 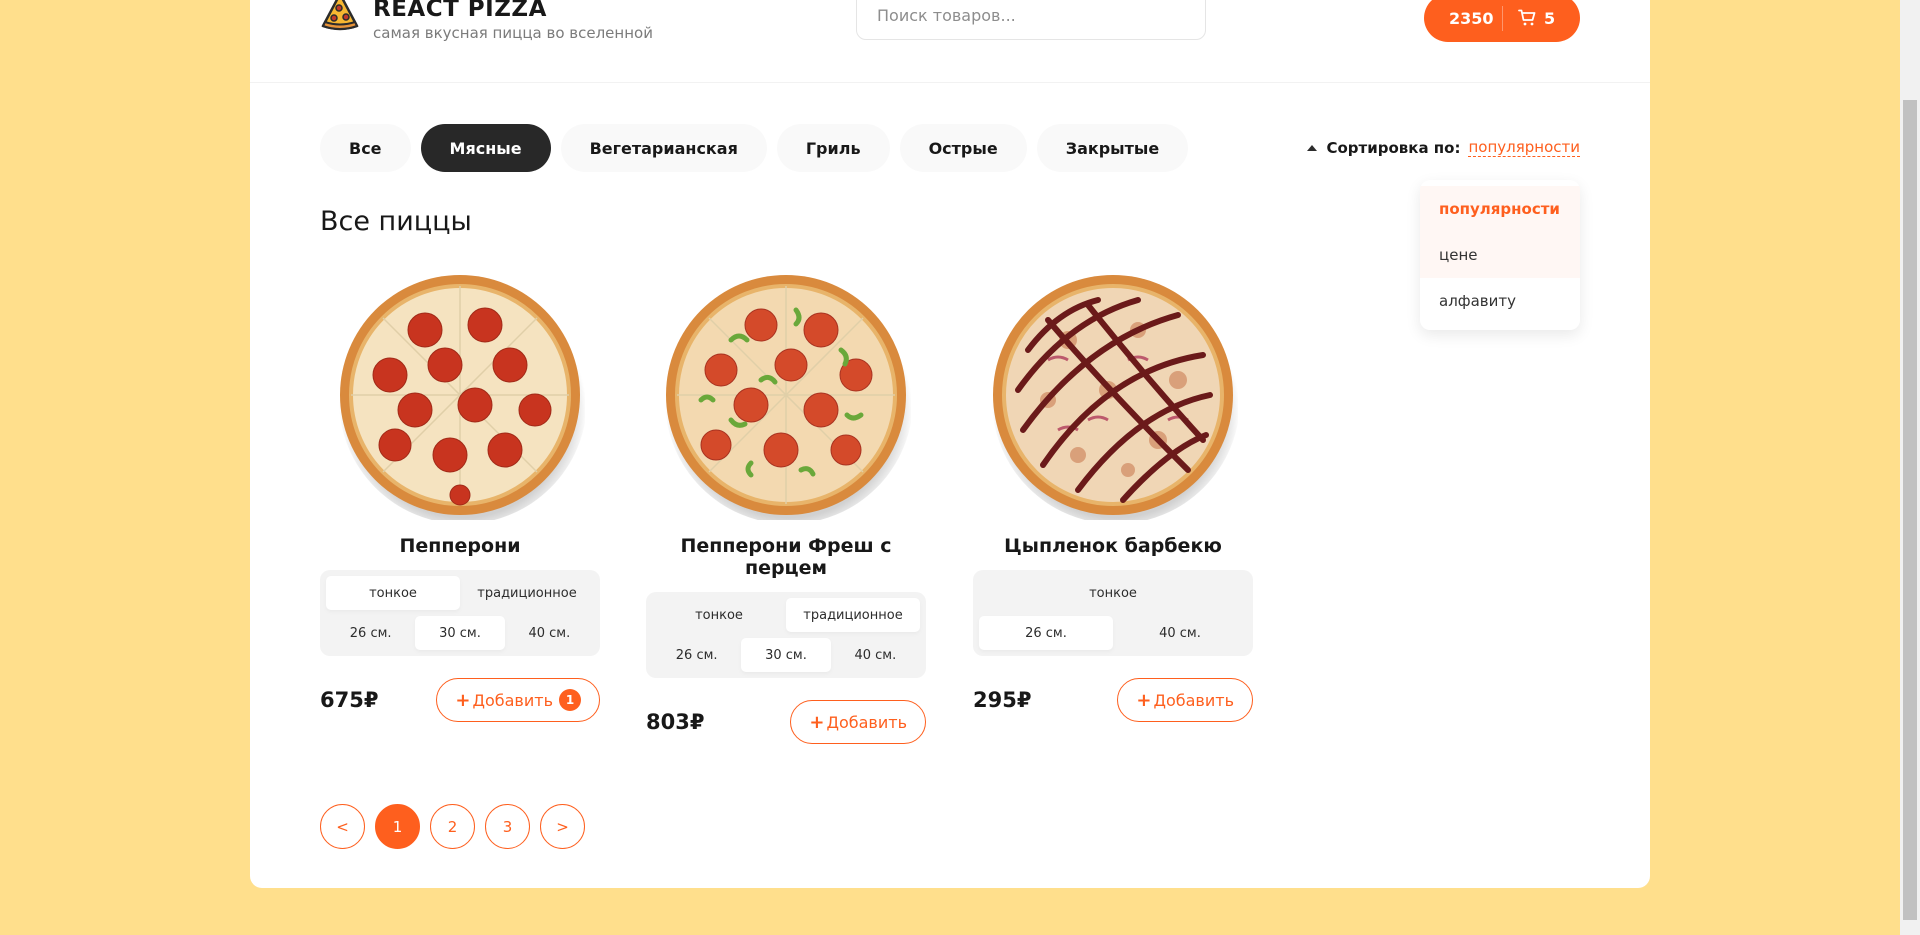 I want to click on category-vegetarian: Вегетарианская, so click(x=663, y=148).